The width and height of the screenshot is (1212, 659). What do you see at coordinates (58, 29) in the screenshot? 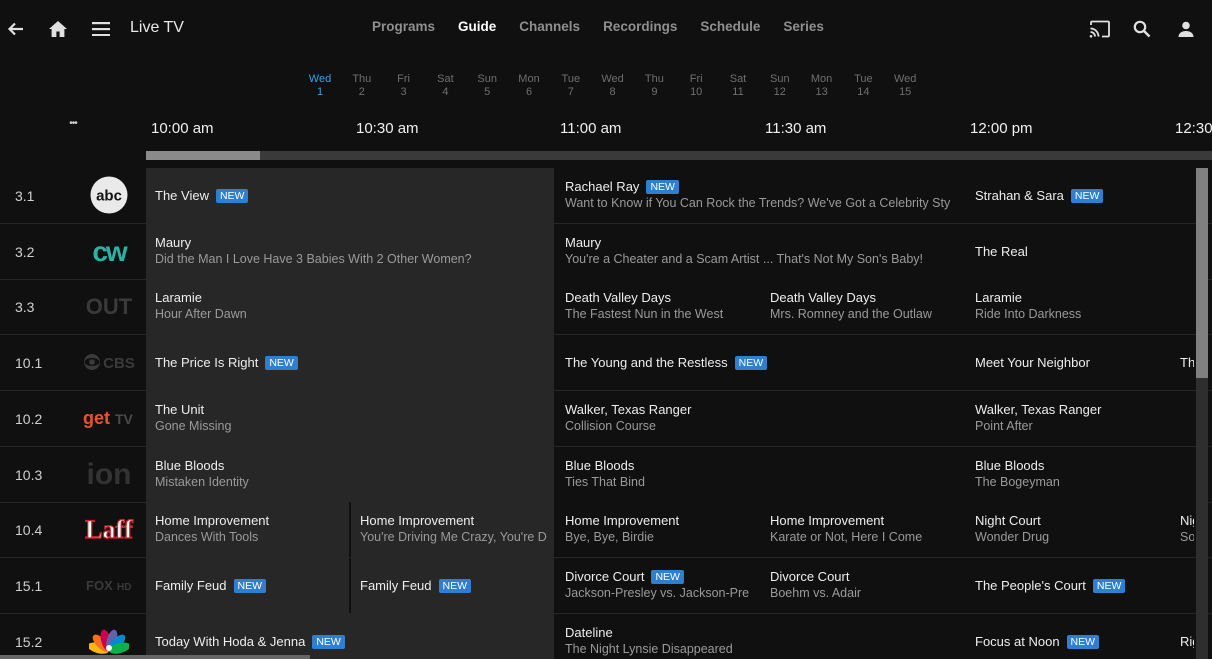
I see `home-icon` at bounding box center [58, 29].